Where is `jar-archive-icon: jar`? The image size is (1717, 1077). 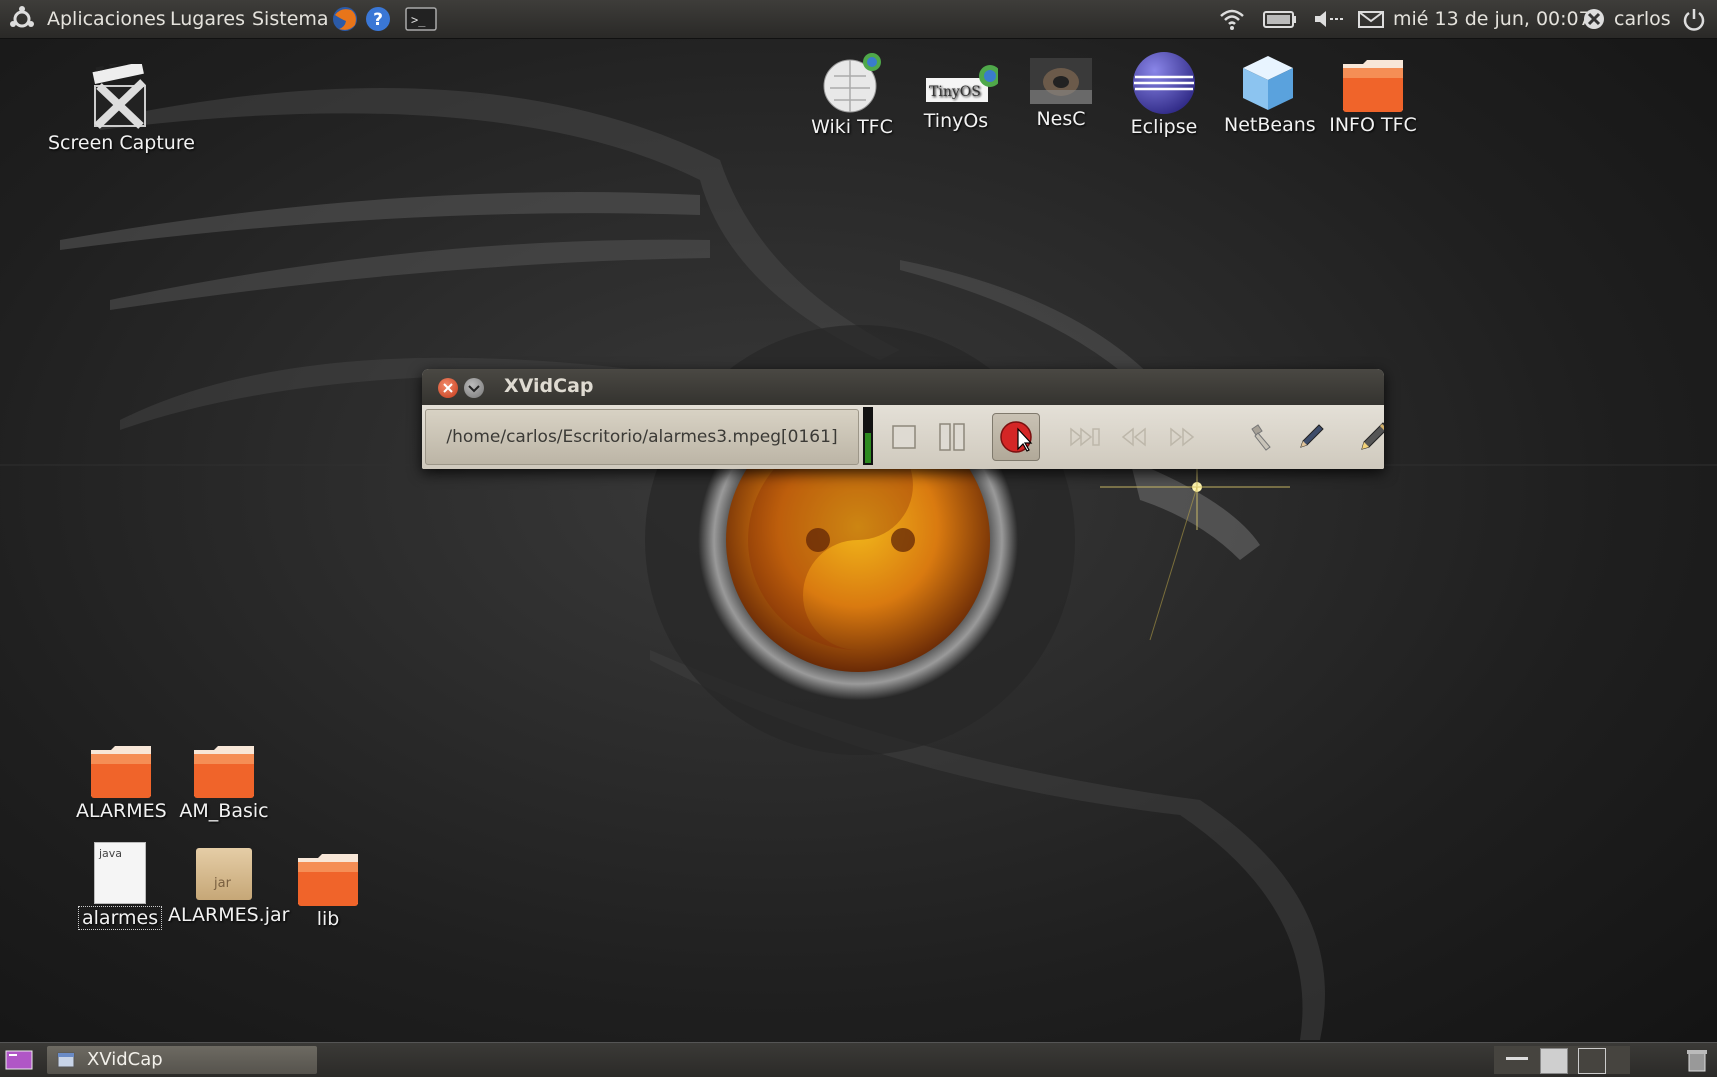
jar-archive-icon: jar is located at coordinates (224, 874).